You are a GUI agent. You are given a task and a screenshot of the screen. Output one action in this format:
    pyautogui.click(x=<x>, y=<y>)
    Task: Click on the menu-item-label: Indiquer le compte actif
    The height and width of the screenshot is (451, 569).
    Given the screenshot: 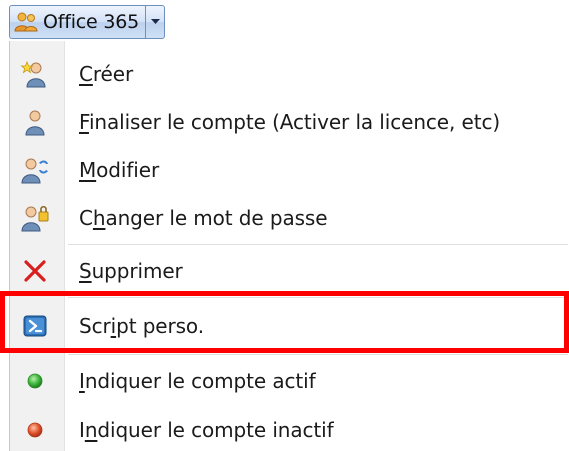 What is the action you would take?
    pyautogui.click(x=197, y=381)
    